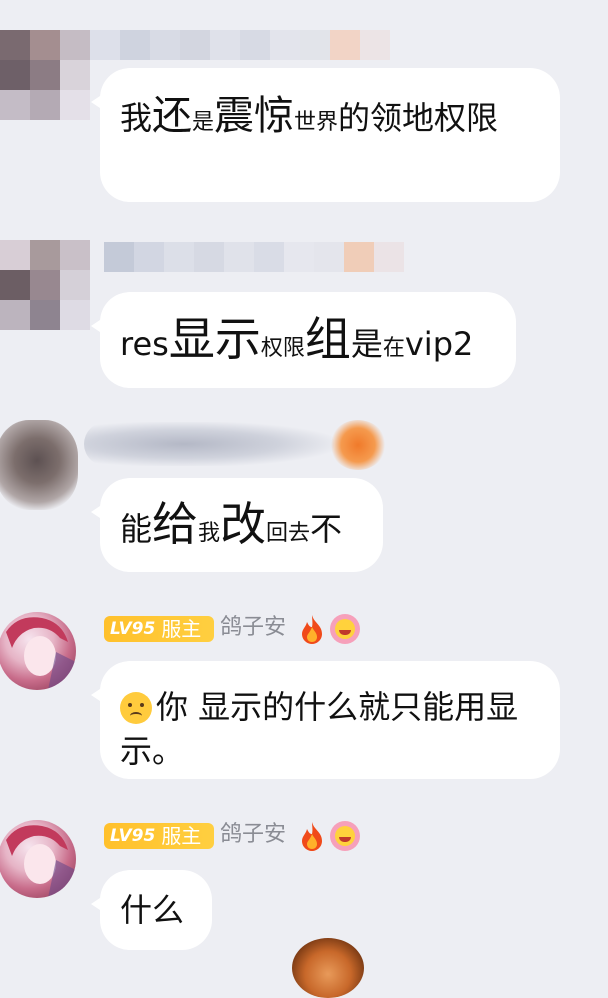 This screenshot has height=998, width=608. I want to click on message-text-3: 能给我改回去不, so click(231, 524).